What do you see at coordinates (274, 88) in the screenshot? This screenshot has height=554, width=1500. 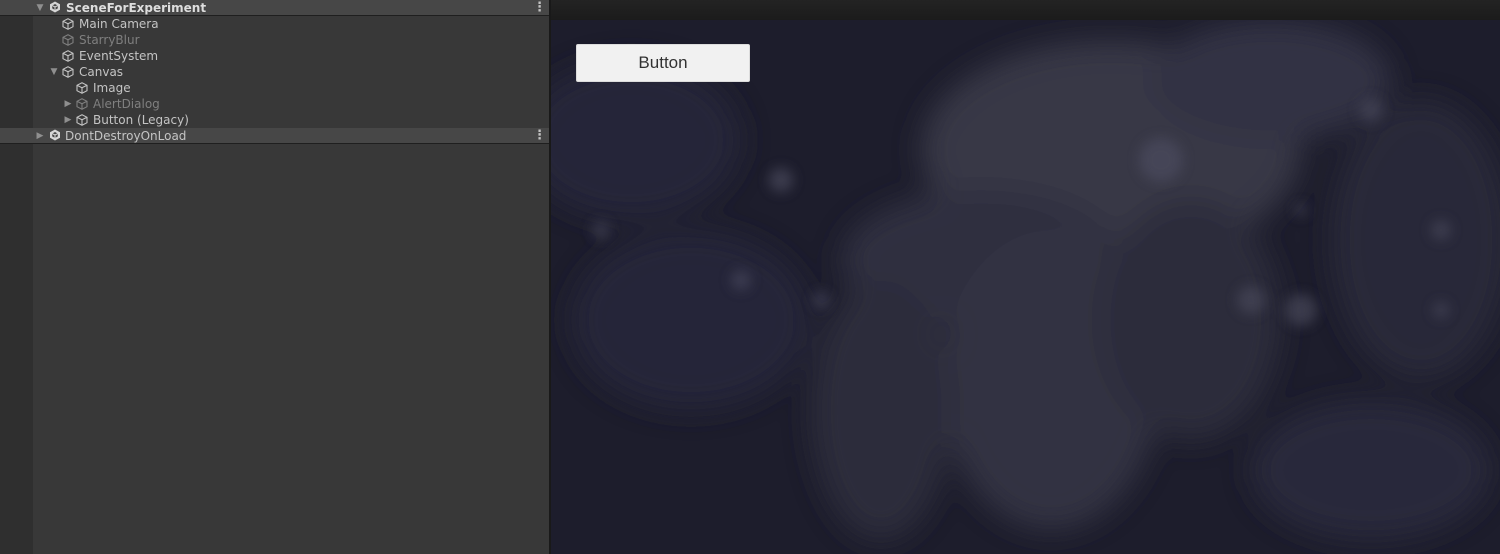 I see `hierarchy-item-image: Image` at bounding box center [274, 88].